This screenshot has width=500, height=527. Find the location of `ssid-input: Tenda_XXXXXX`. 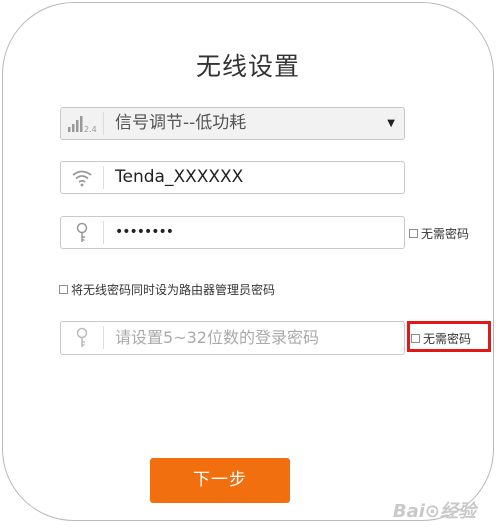

ssid-input: Tenda_XXXXXX is located at coordinates (232, 177).